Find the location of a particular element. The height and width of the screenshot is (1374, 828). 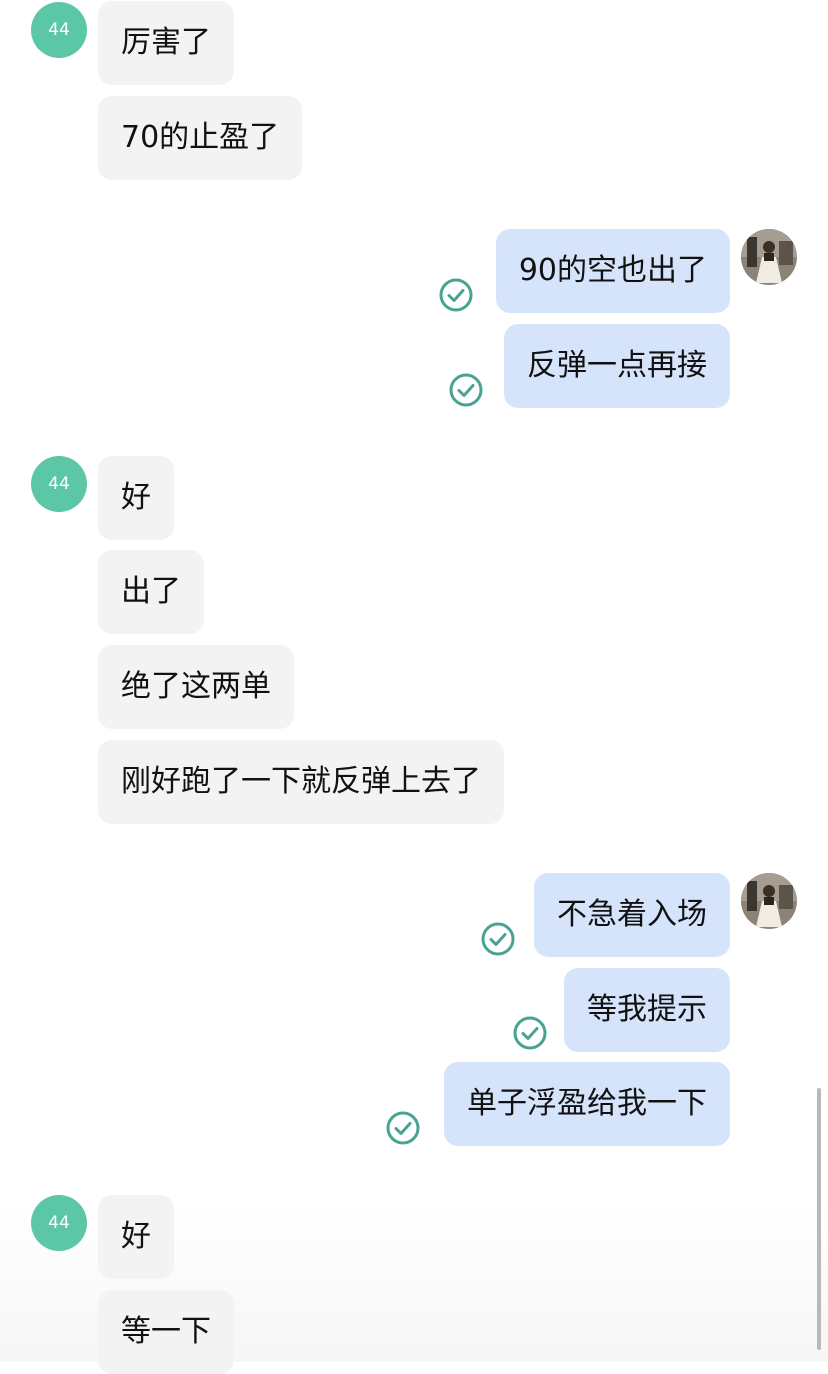

message-bubble-outgoing: 单子浮盈给我一下 is located at coordinates (587, 1104).